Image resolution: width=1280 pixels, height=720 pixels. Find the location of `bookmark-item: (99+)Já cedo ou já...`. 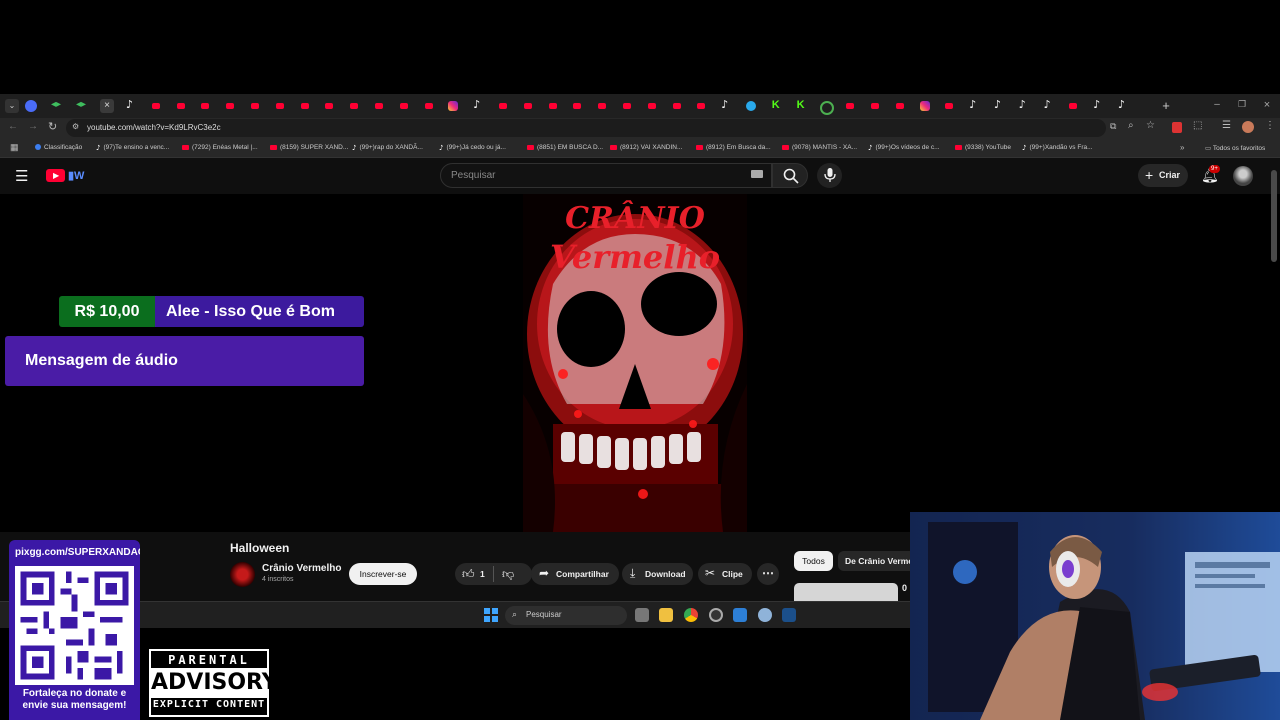

bookmark-item: (99+)Já cedo ou já... is located at coordinates (472, 148).